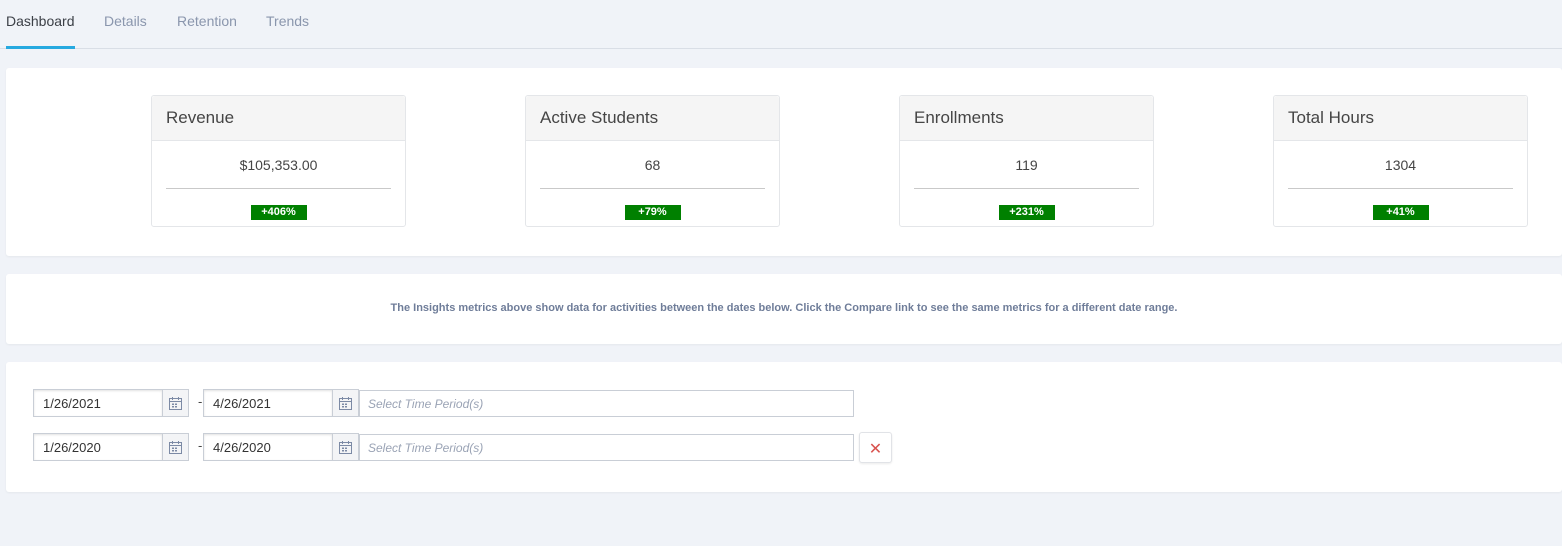  I want to click on metric-card-revenue: Revenue $105,353.00 +406%, so click(278, 161).